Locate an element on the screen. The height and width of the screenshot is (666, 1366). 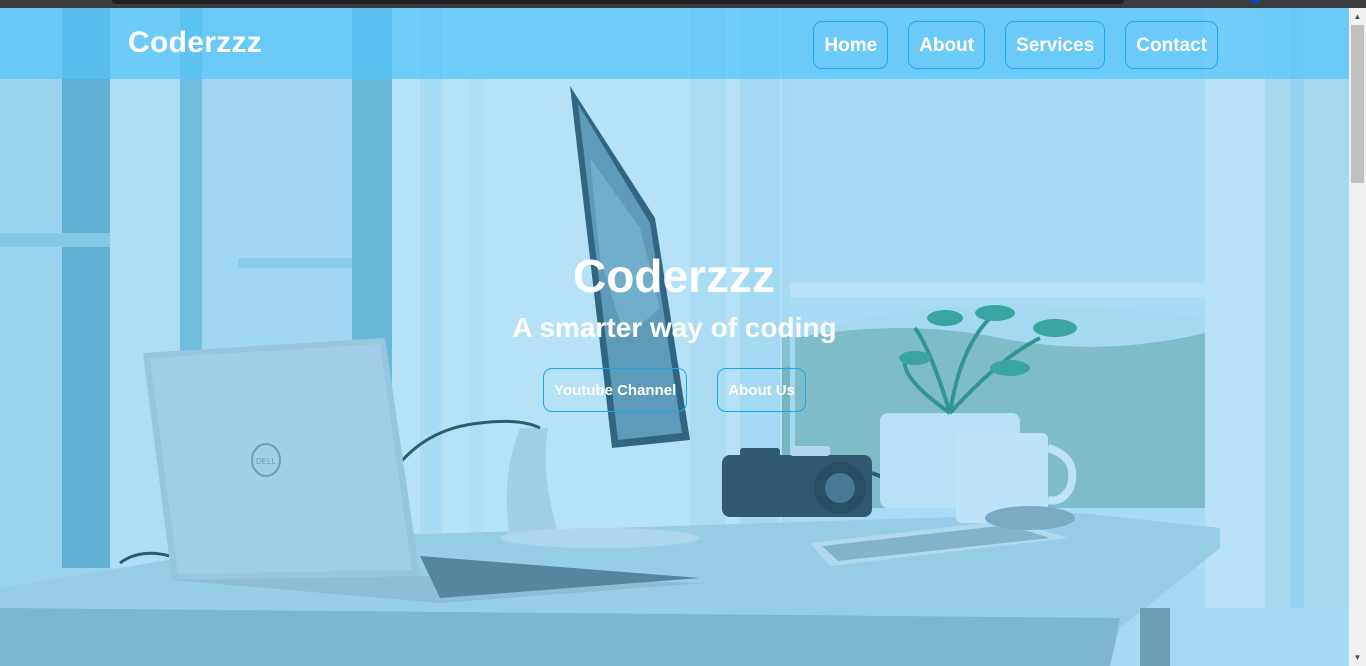
browser-chrome-edge is located at coordinates (683, 4).